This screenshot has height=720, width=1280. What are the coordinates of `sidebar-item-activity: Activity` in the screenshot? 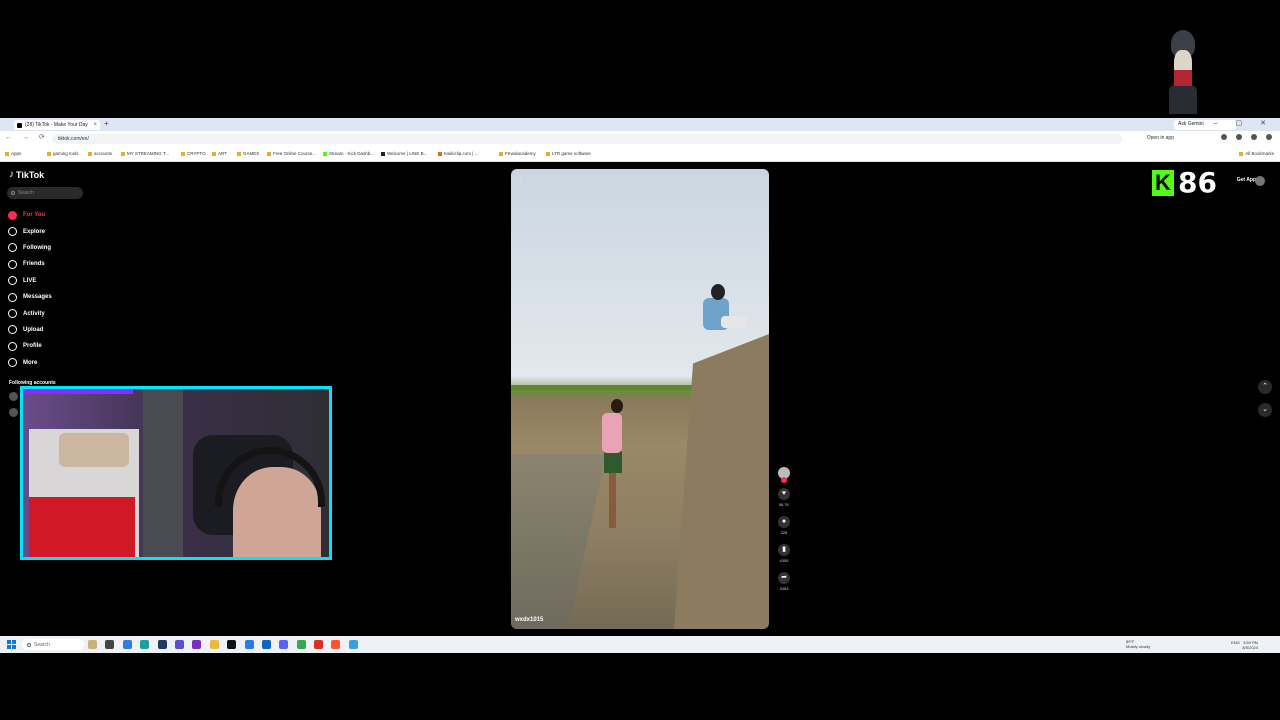 It's located at (30, 313).